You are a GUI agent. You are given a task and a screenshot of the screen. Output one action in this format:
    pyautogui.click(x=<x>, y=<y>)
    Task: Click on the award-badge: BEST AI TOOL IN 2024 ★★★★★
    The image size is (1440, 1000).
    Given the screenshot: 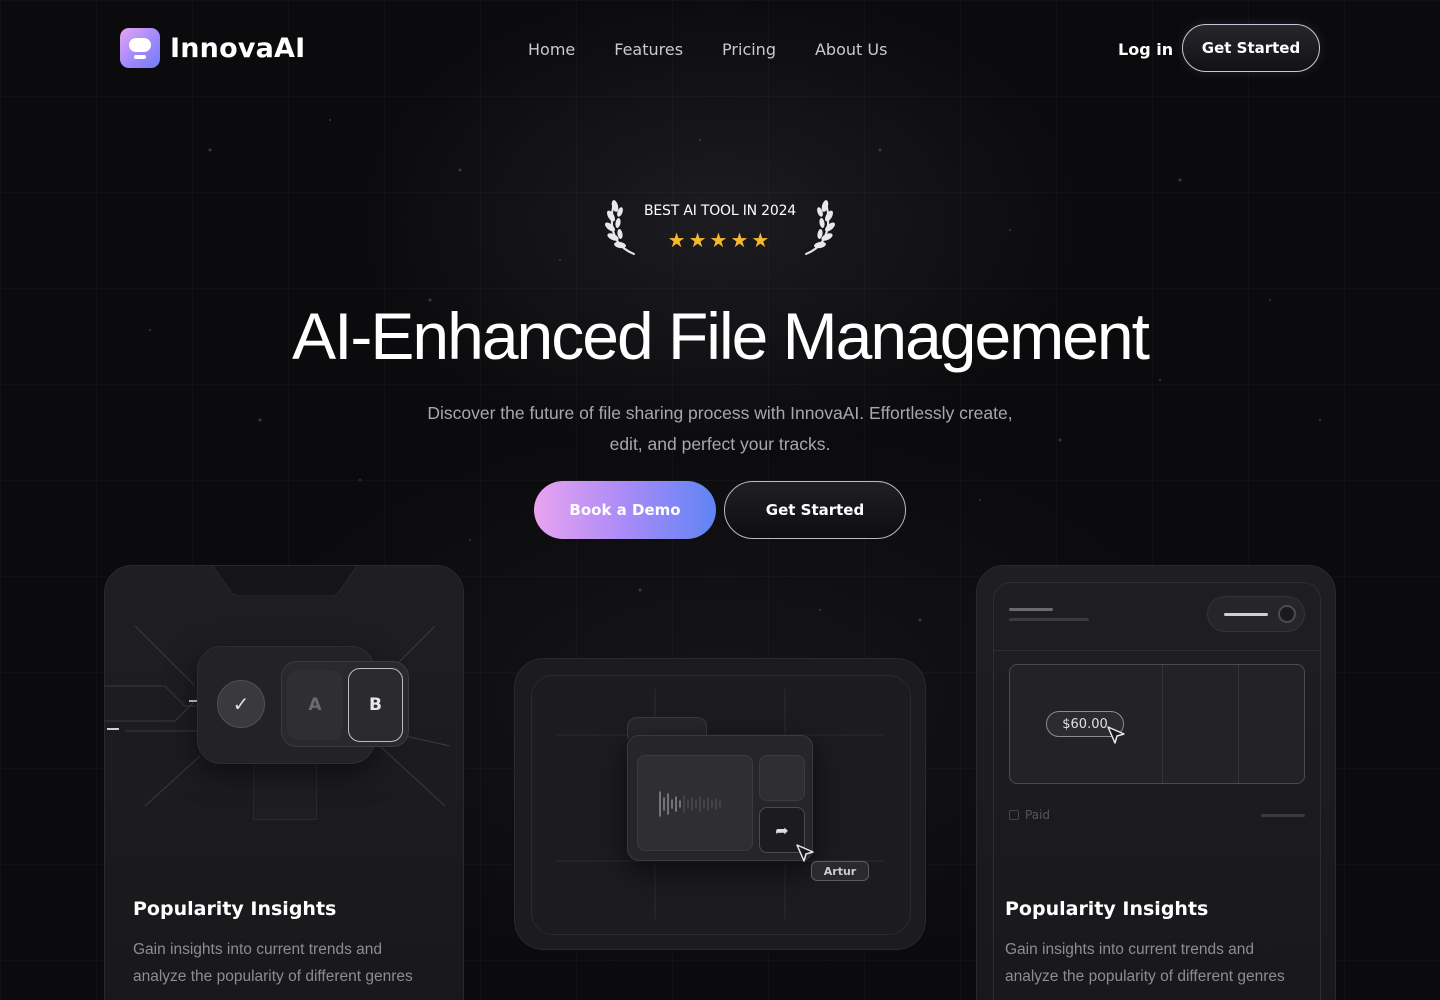 What is the action you would take?
    pyautogui.click(x=720, y=225)
    